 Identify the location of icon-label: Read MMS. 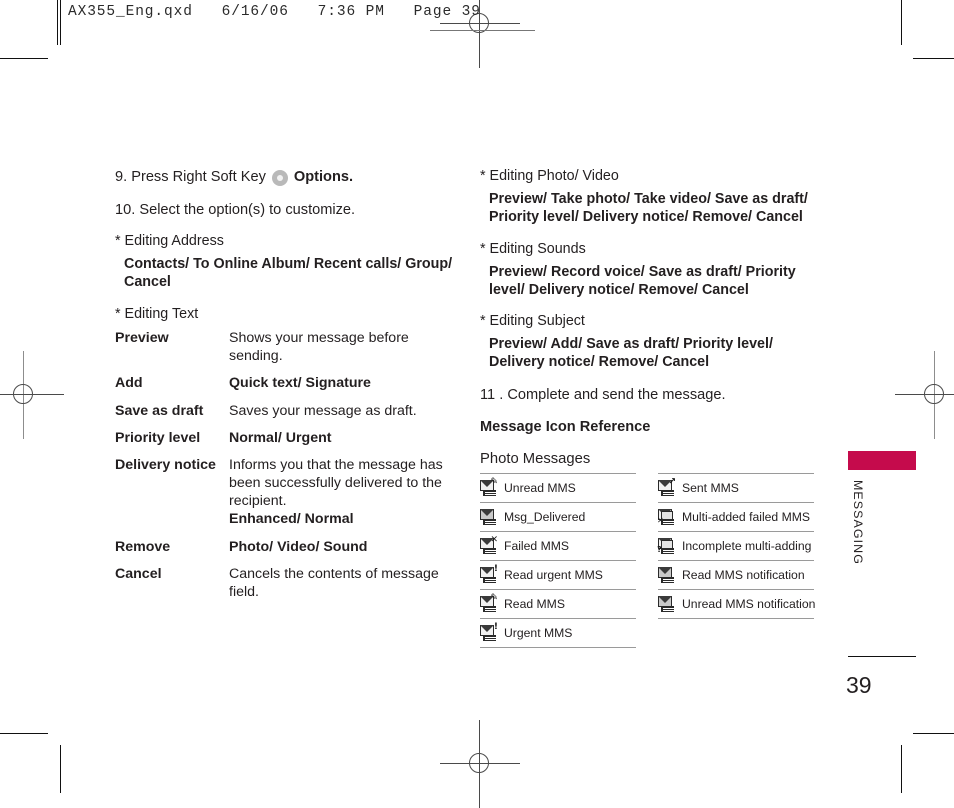
(534, 603).